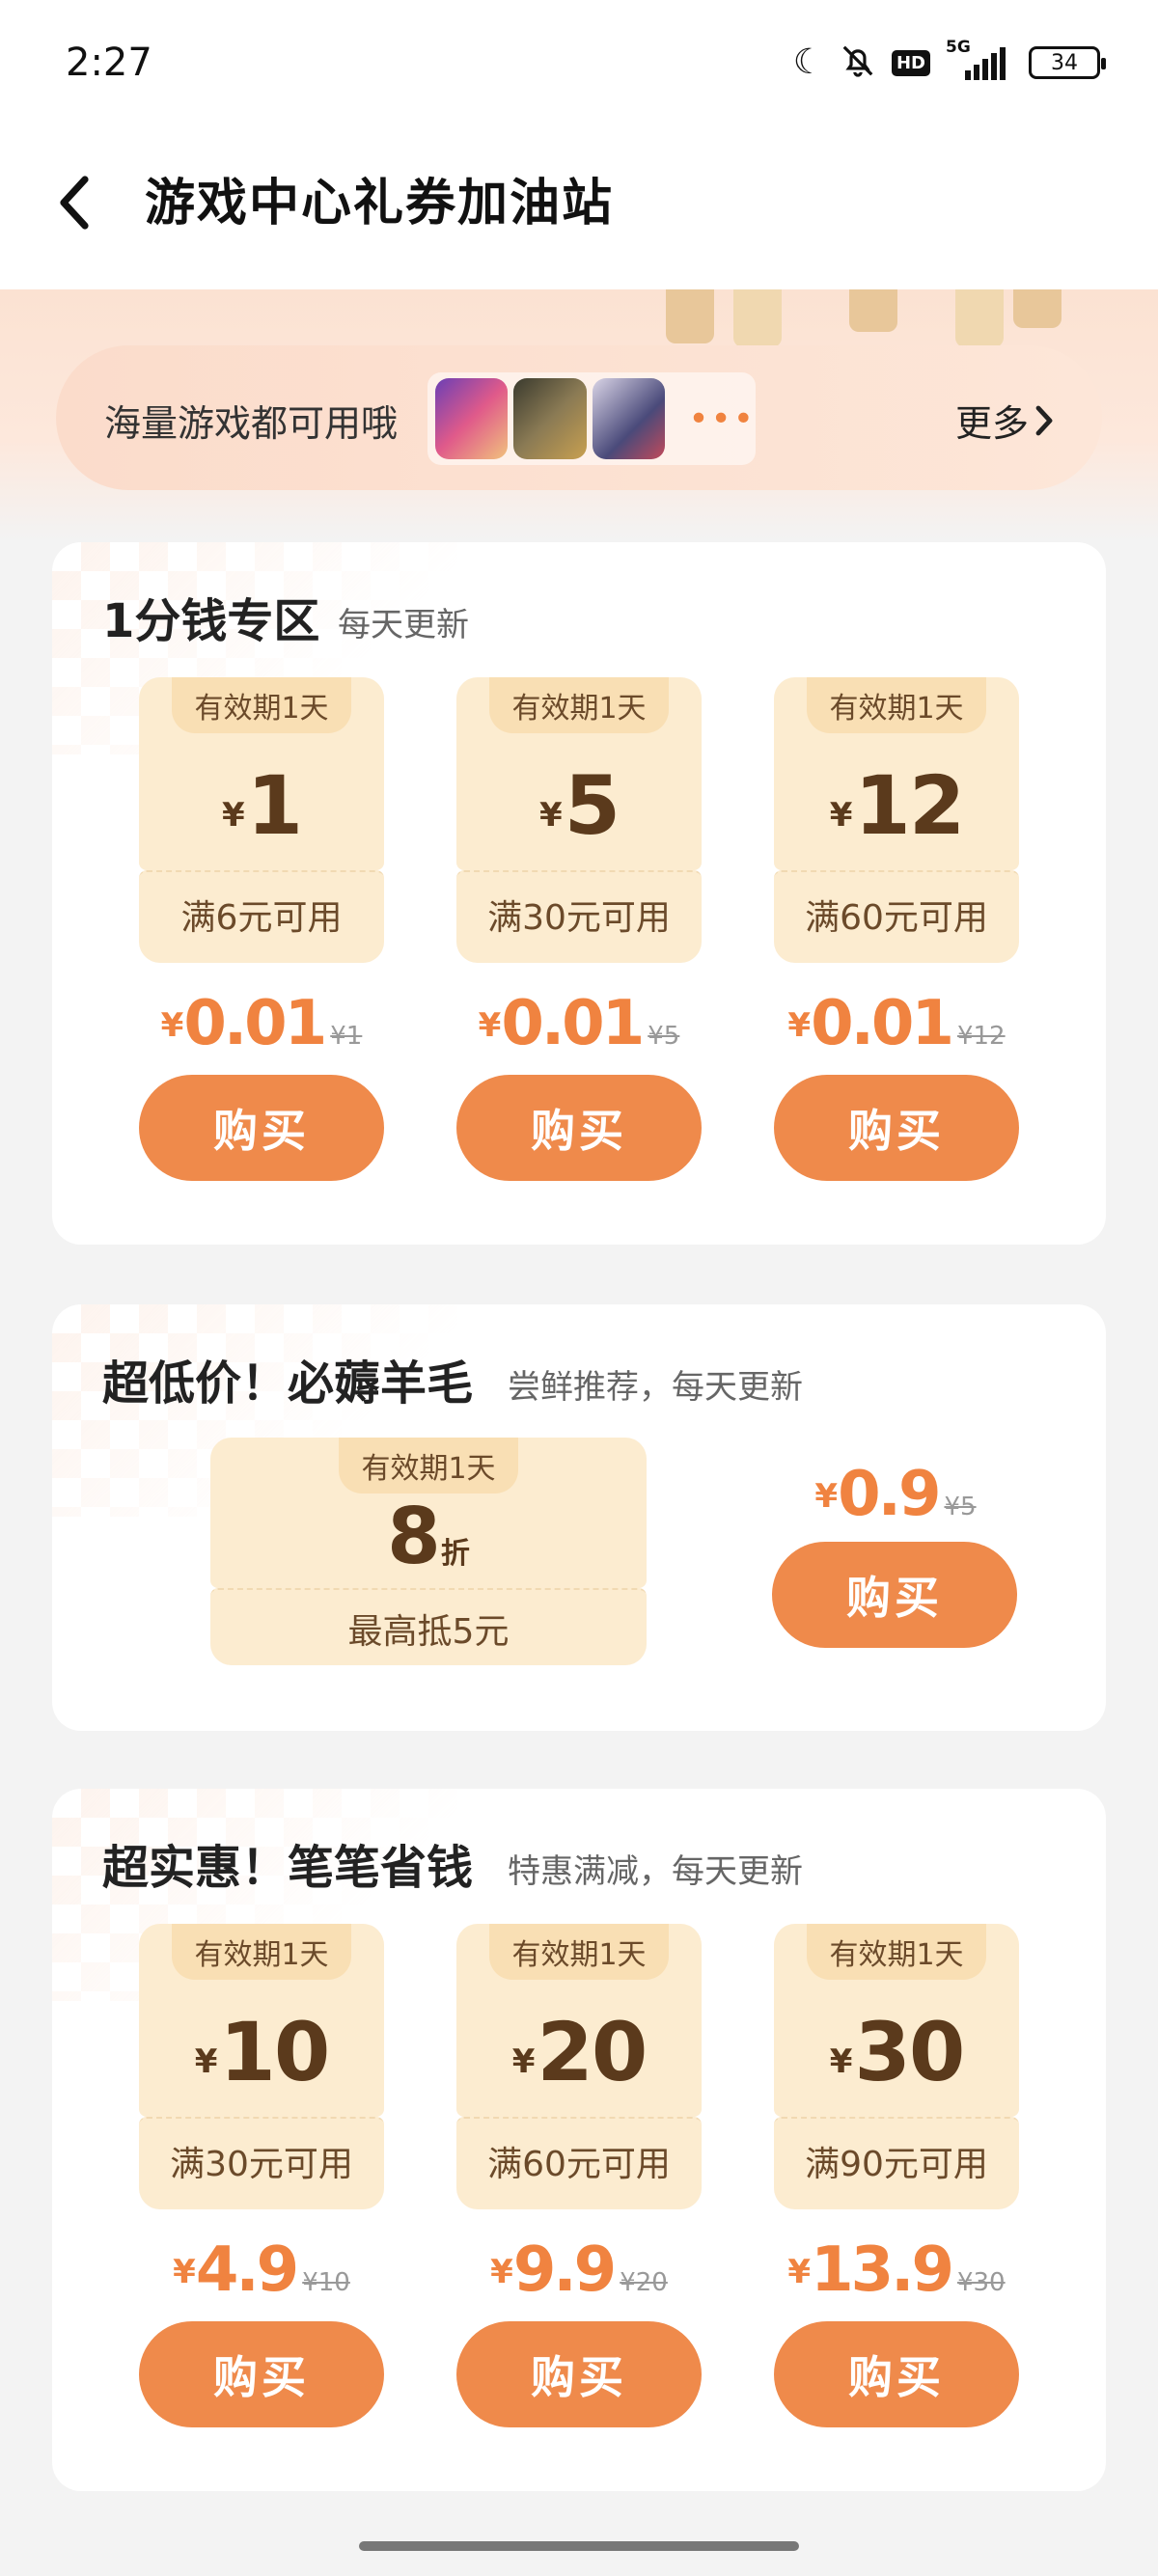 The image size is (1158, 2576). Describe the element at coordinates (288, 1868) in the screenshot. I see `section-title: 超实惠！笔笔省钱` at that location.